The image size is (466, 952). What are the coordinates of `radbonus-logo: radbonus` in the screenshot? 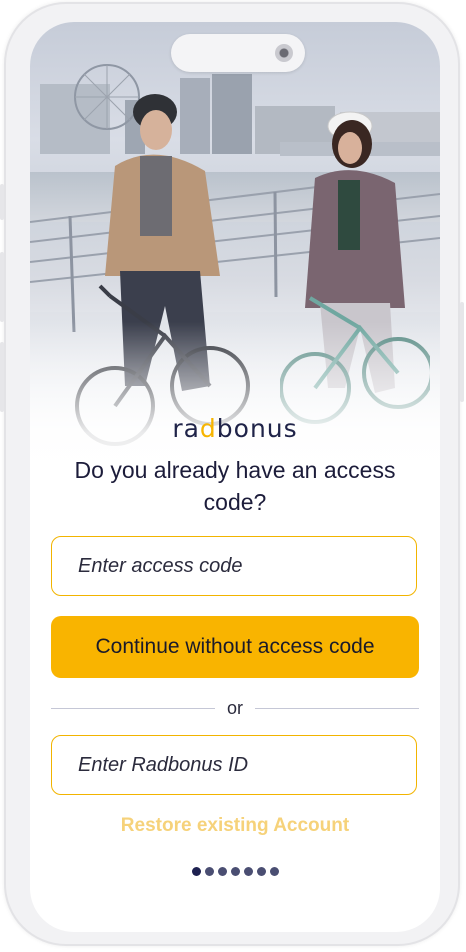 It's located at (235, 428).